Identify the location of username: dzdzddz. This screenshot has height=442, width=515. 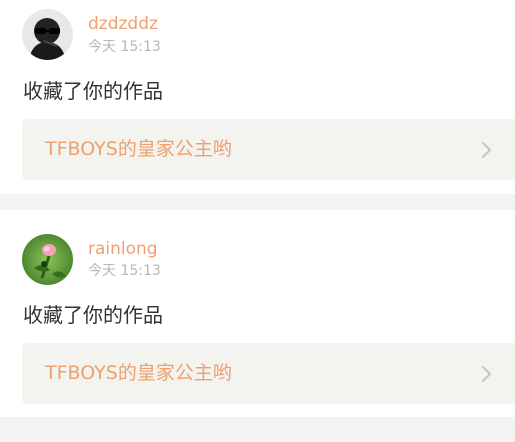
(123, 24).